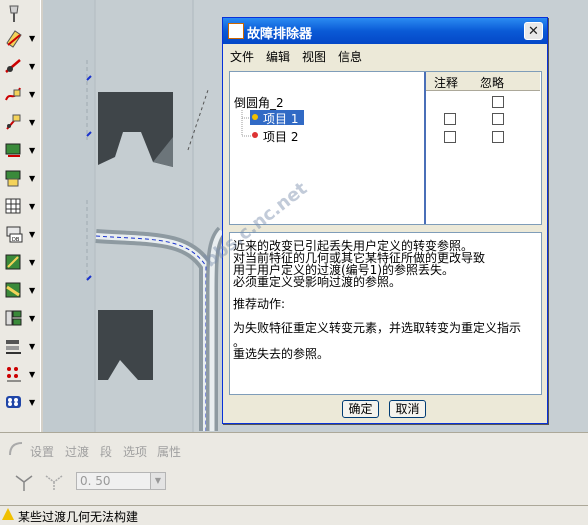  I want to click on coordinate-system-icon, so click(13, 150).